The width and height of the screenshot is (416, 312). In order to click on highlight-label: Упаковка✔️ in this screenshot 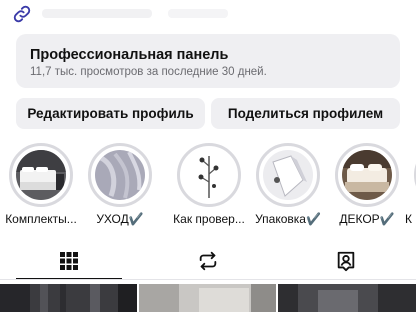, I will do `click(288, 219)`.